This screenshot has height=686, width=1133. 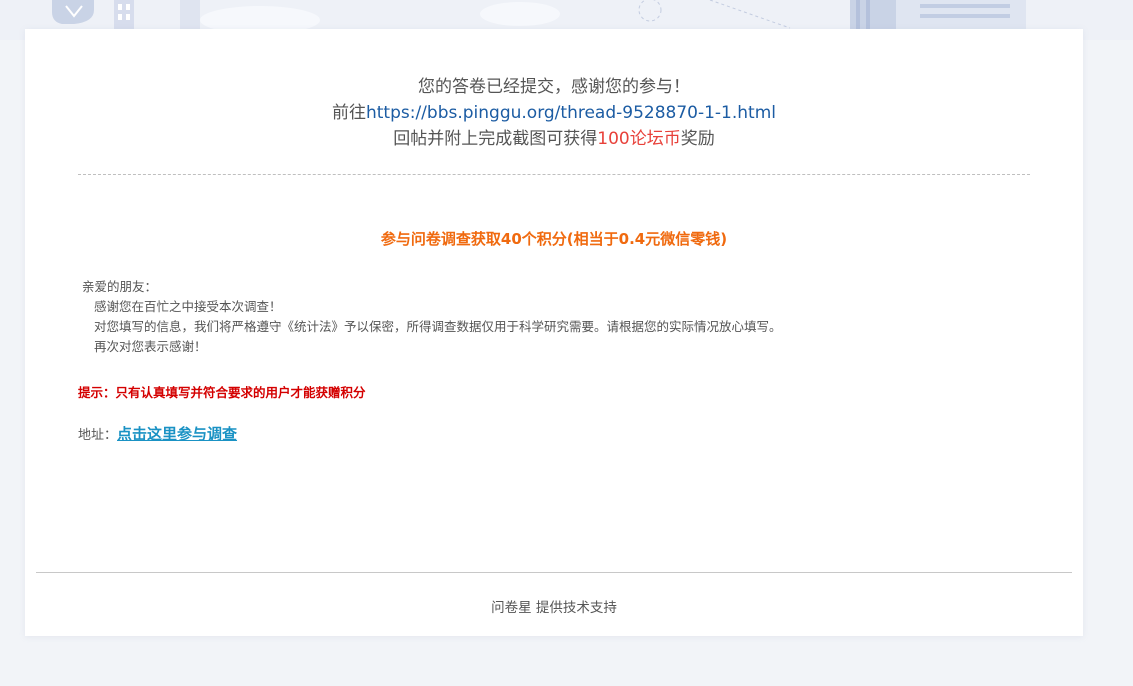 What do you see at coordinates (554, 87) in the screenshot?
I see `thanks-text: 您的答卷已经提交，感谢您的参与！` at bounding box center [554, 87].